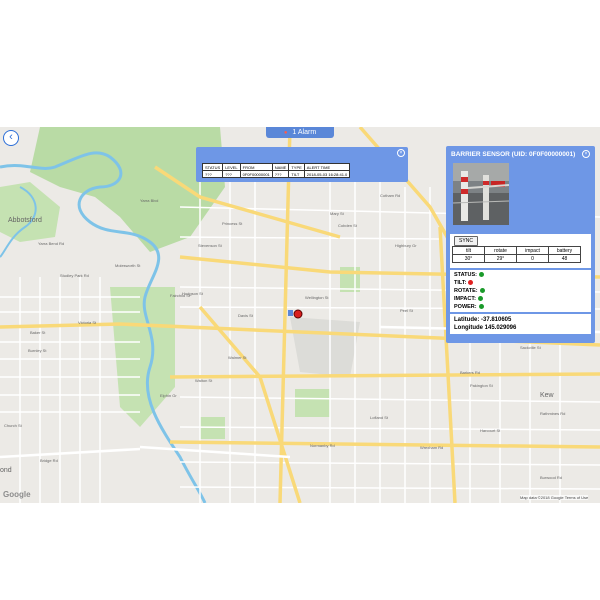 Image resolution: width=600 pixels, height=600 pixels. Describe the element at coordinates (322, 445) in the screenshot. I see `road-label: Normanby Rd` at that location.